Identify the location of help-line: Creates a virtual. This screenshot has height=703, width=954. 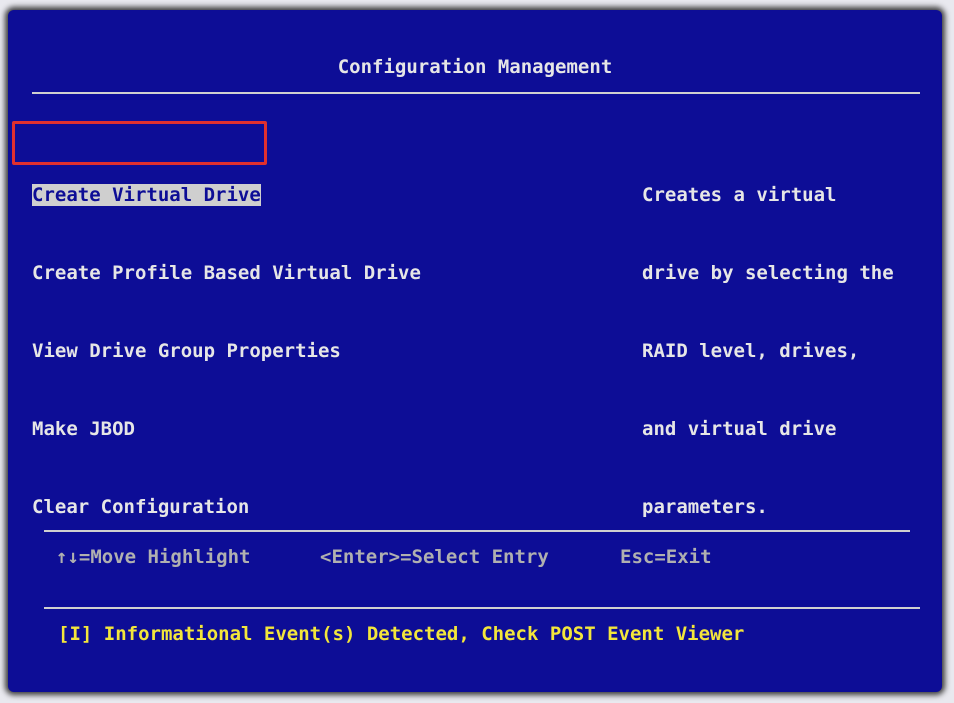
(739, 195).